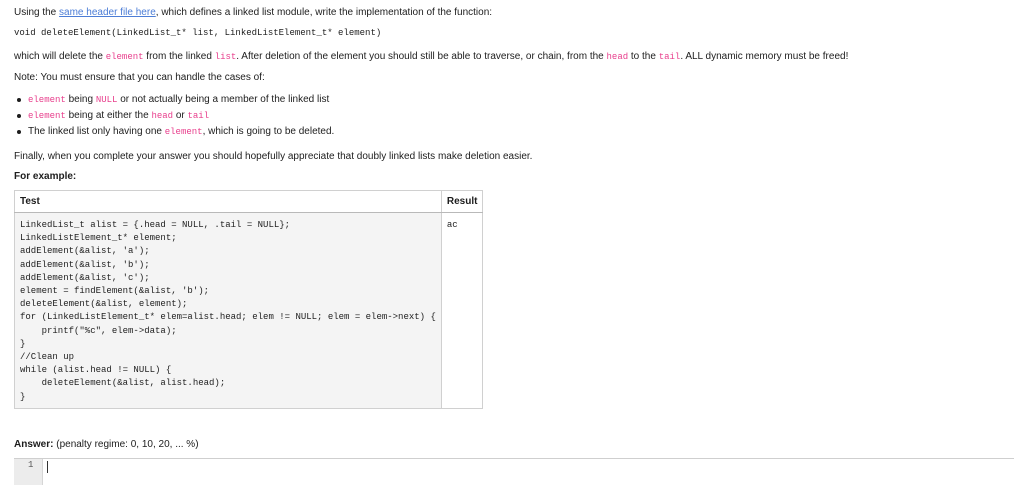 The height and width of the screenshot is (485, 1024). Describe the element at coordinates (47, 467) in the screenshot. I see `text-cursor` at that location.